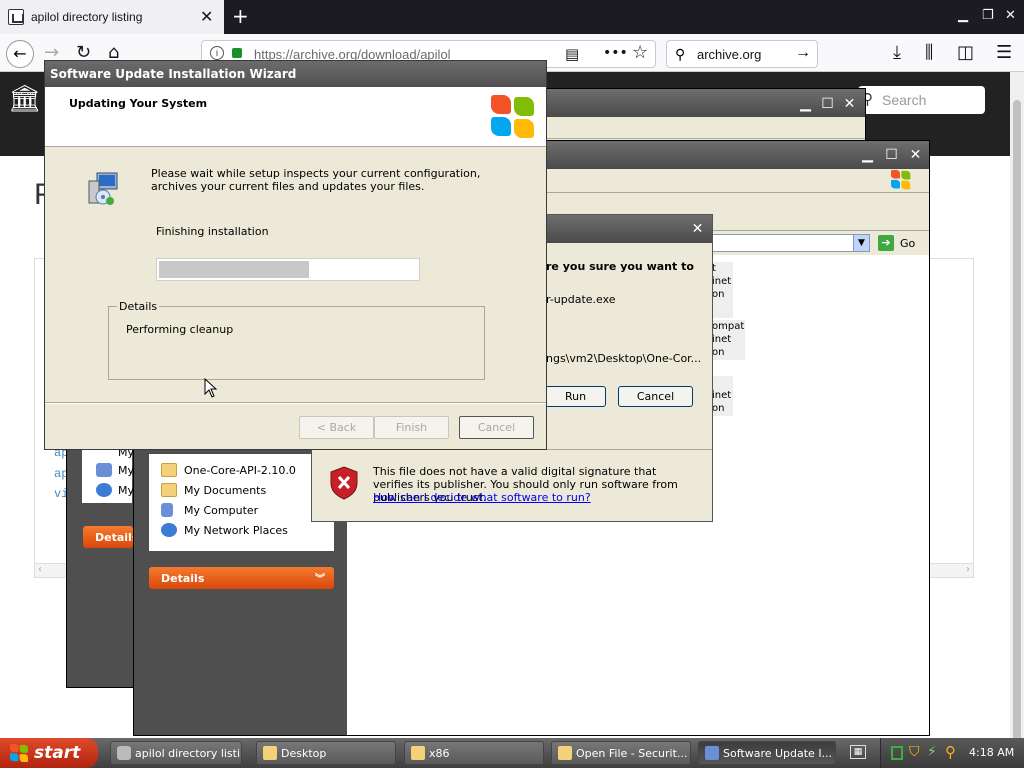  I want to click on network-icon, so click(104, 490).